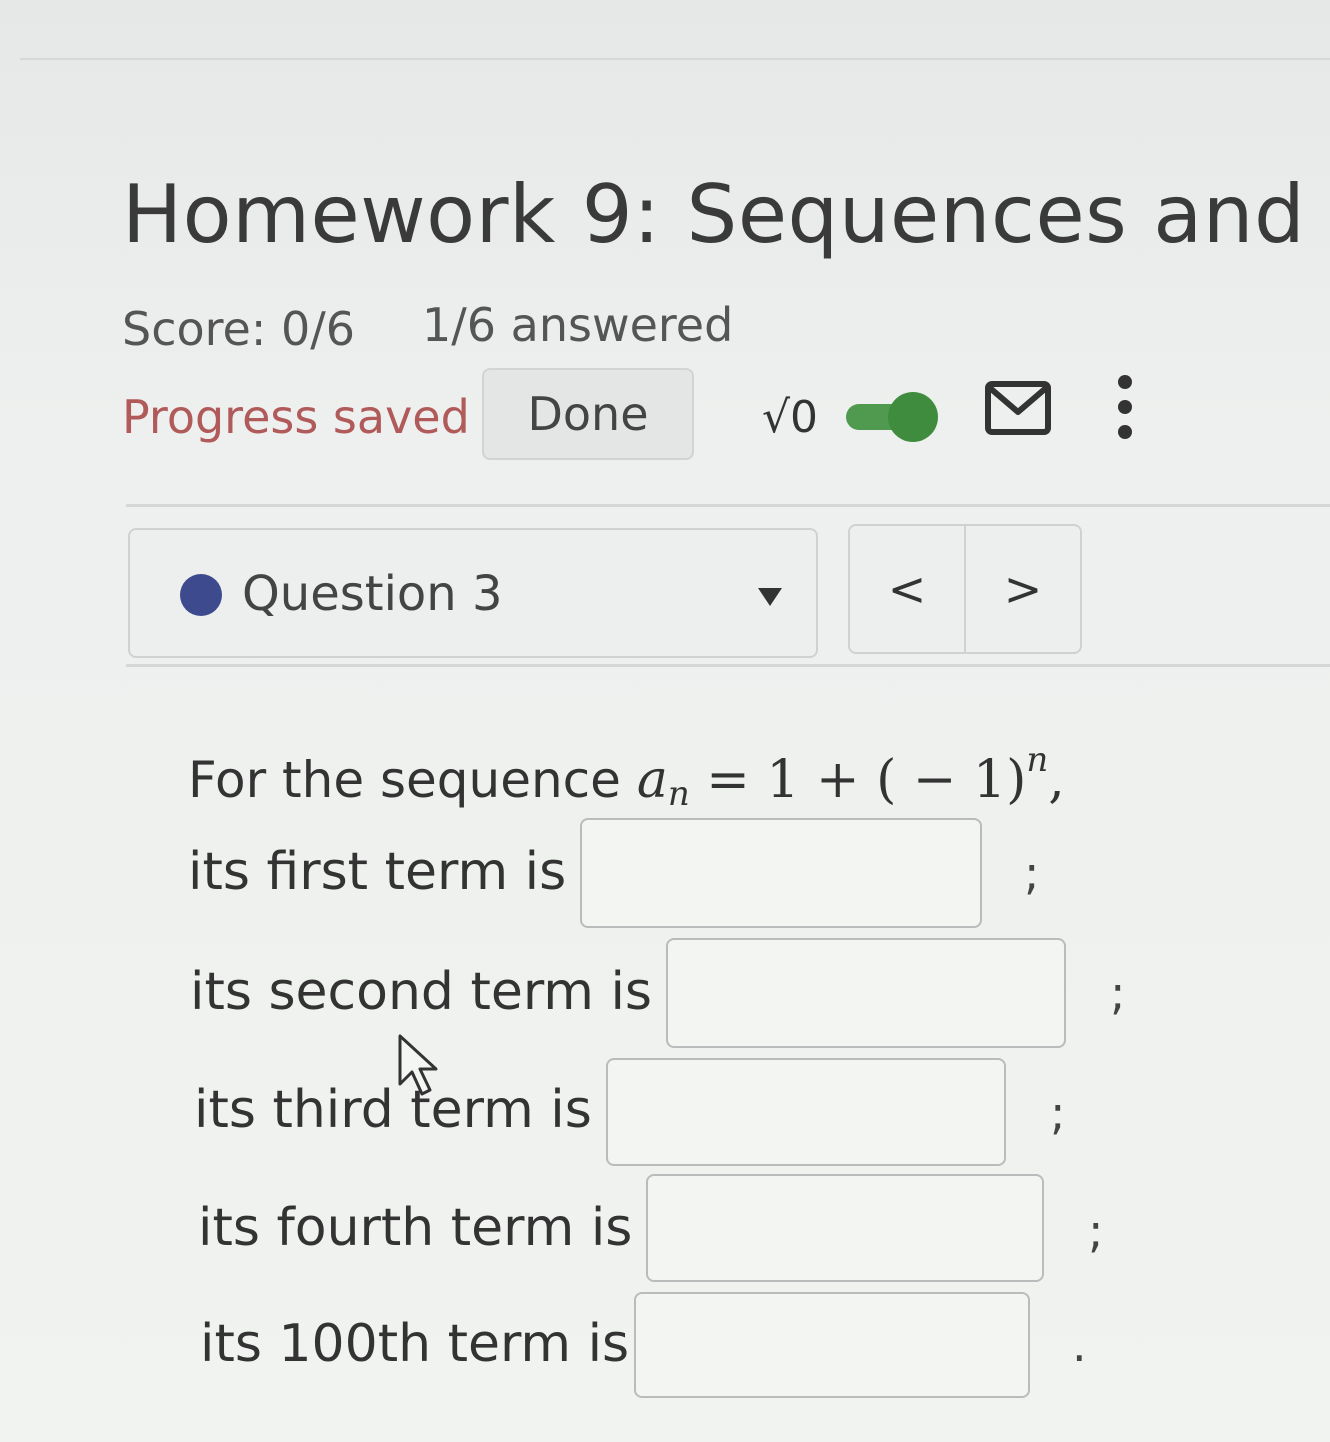 Image resolution: width=1330 pixels, height=1442 pixels. I want to click on fourth-term-label: its fourth term is, so click(415, 1228).